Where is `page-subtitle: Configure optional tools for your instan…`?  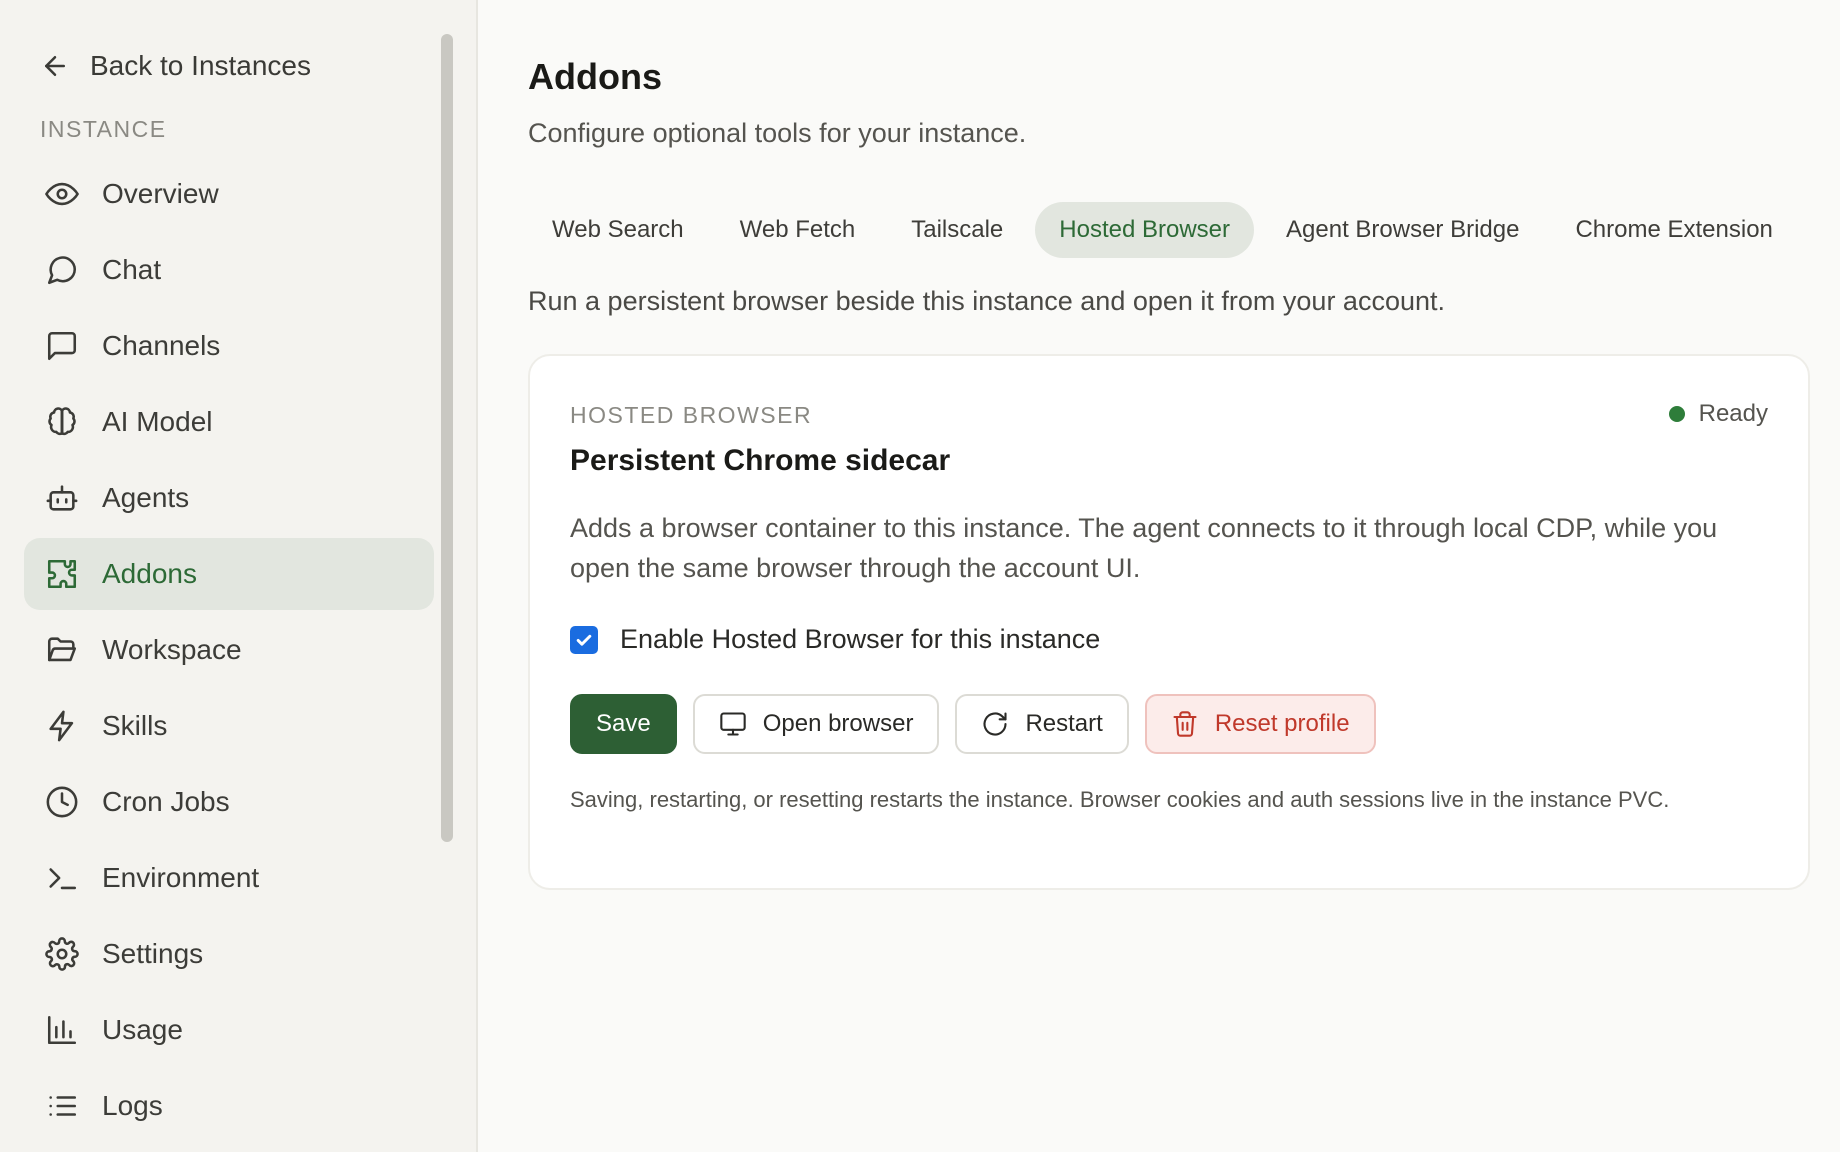
page-subtitle: Configure optional tools for your instan… is located at coordinates (777, 133).